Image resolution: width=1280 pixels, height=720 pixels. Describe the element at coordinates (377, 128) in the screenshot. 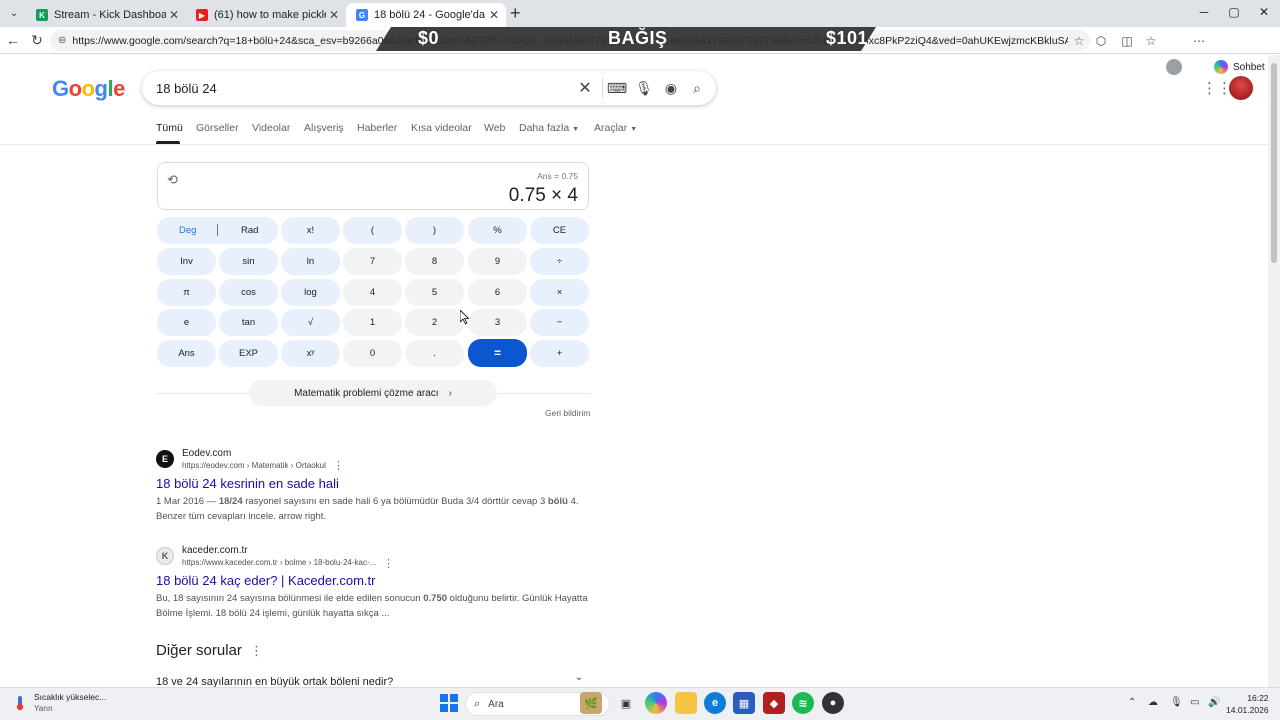

I see `filter-news: Haberler` at that location.